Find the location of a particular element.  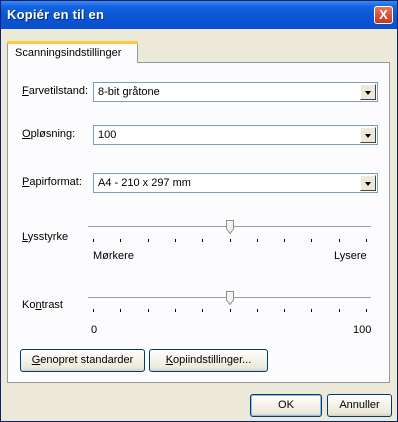

paper-size-select: A4 - 210 x 297 mm is located at coordinates (235, 183).